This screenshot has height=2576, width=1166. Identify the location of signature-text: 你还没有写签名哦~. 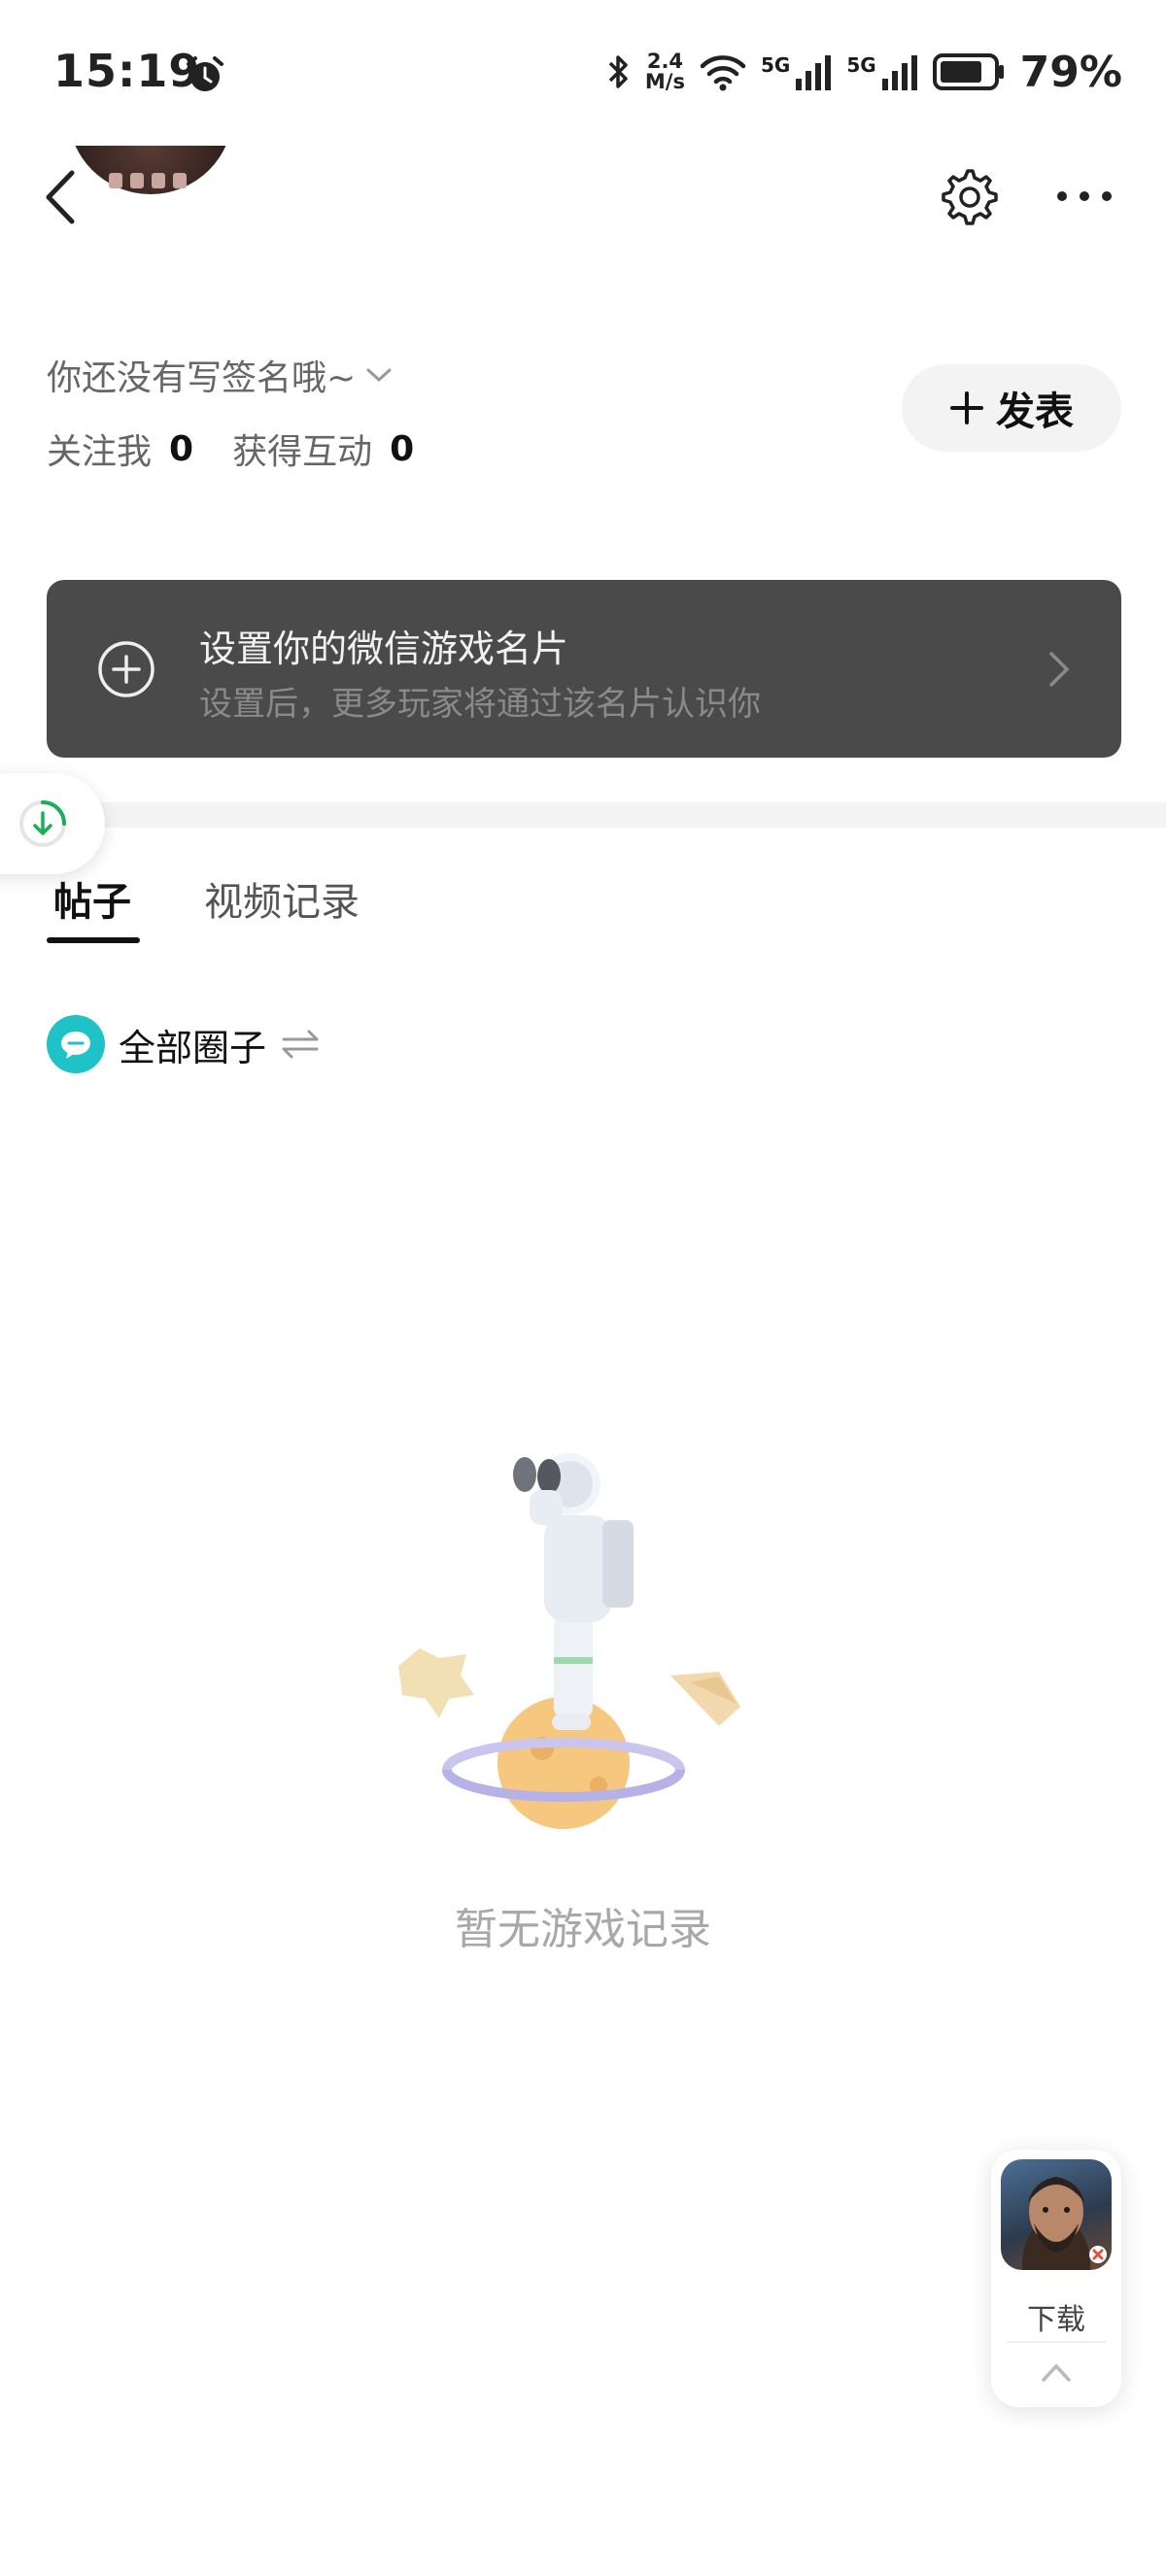
(202, 378).